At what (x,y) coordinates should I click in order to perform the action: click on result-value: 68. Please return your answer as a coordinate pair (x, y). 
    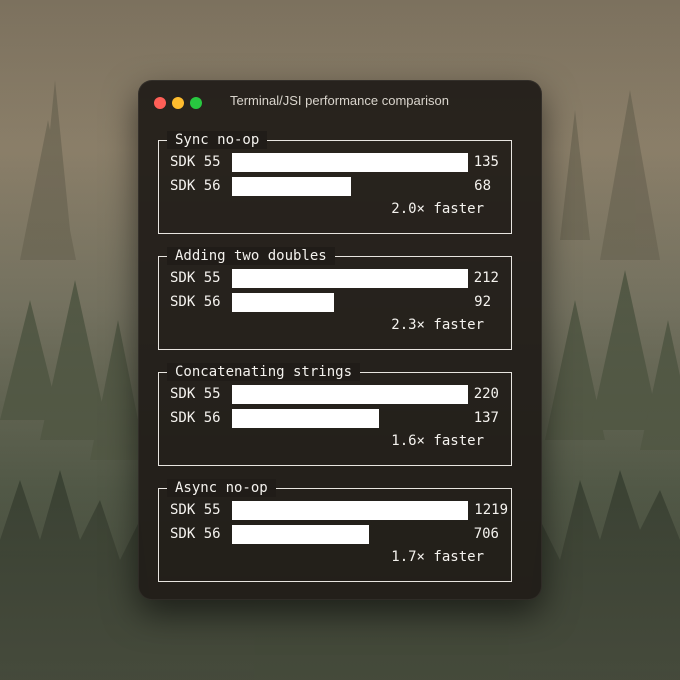
    Looking at the image, I should click on (482, 186).